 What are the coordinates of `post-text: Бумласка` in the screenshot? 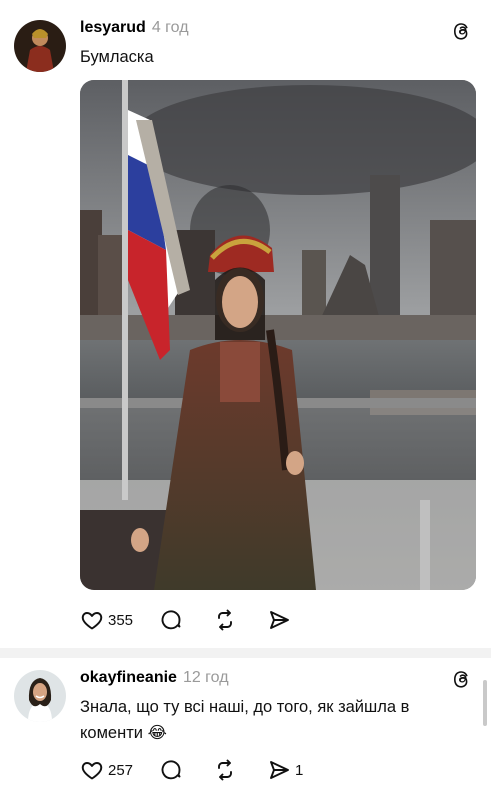 It's located at (117, 57).